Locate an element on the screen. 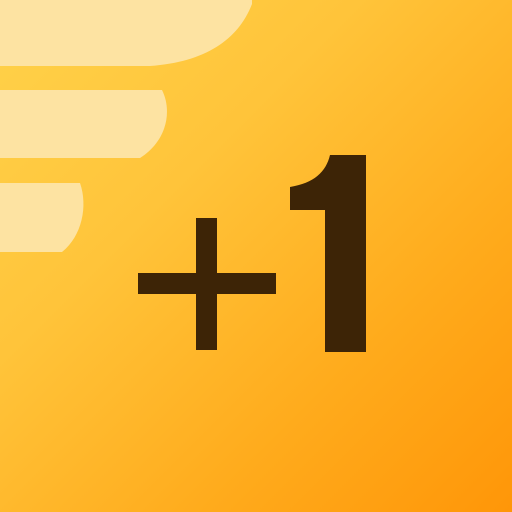  plus-vertical-bar is located at coordinates (206, 284).